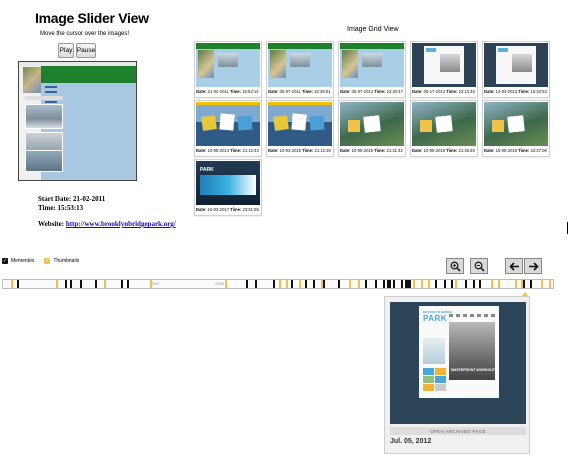 The width and height of the screenshot is (584, 457). Describe the element at coordinates (524, 91) in the screenshot. I see `grid-time-label: Time:` at that location.